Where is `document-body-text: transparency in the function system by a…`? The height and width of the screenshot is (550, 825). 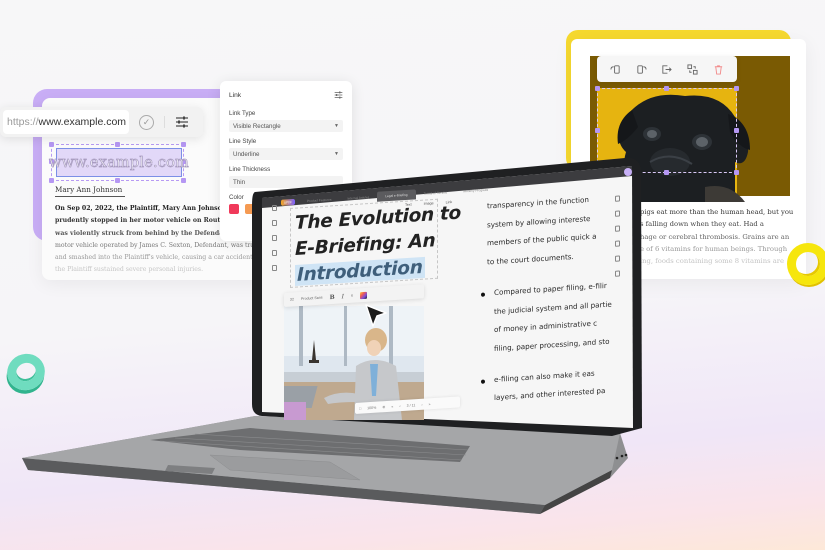
document-body-text: transparency in the function system by a… is located at coordinates (545, 300).